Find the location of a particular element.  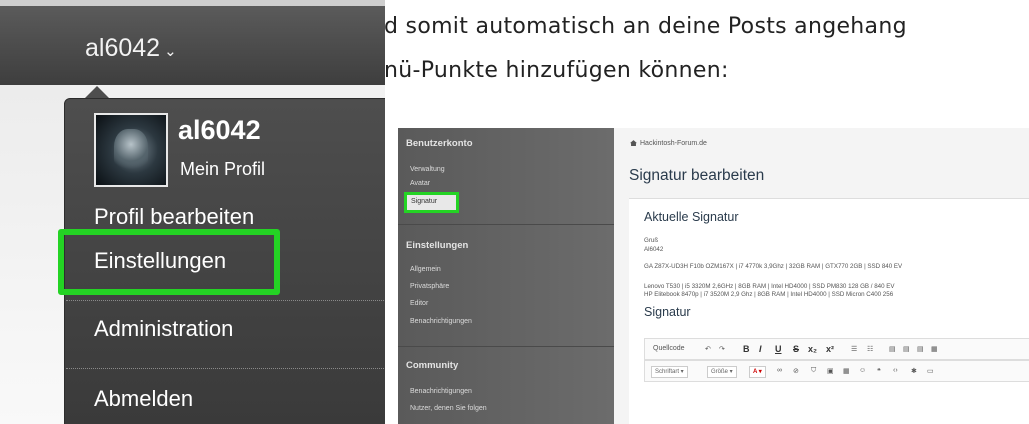

strikethrough-button: S is located at coordinates (796, 349).